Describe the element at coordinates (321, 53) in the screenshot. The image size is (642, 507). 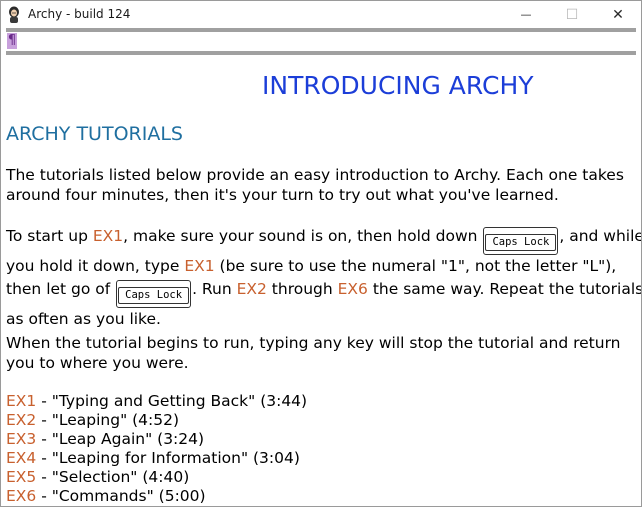
I see `bottom-divider` at that location.